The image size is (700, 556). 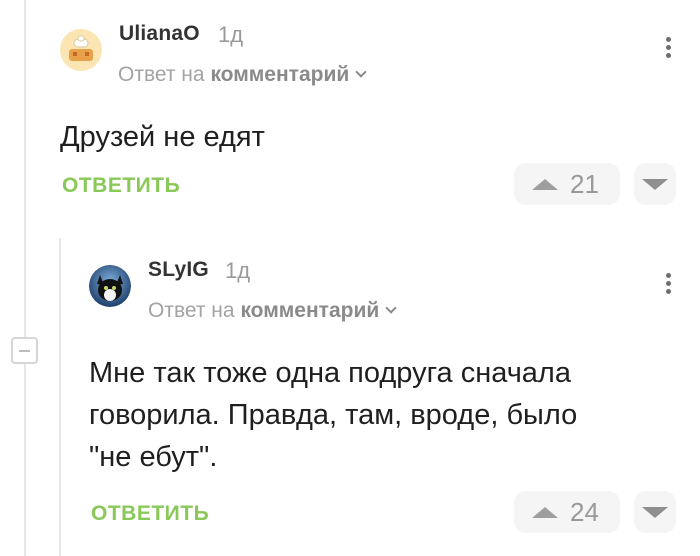 I want to click on comment-text-line: "не ебут"., so click(x=153, y=457).